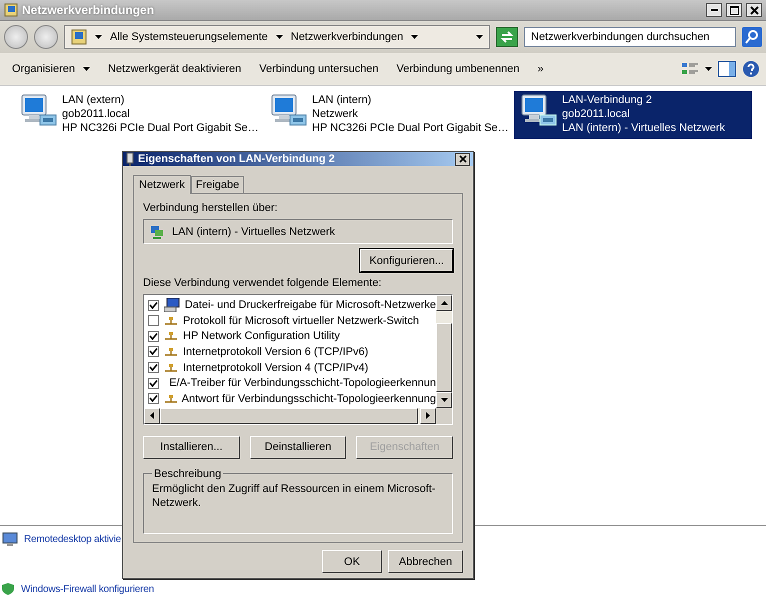 This screenshot has width=766, height=598. What do you see at coordinates (211, 208) in the screenshot?
I see `connect-label: Verbindung herstellen über:` at bounding box center [211, 208].